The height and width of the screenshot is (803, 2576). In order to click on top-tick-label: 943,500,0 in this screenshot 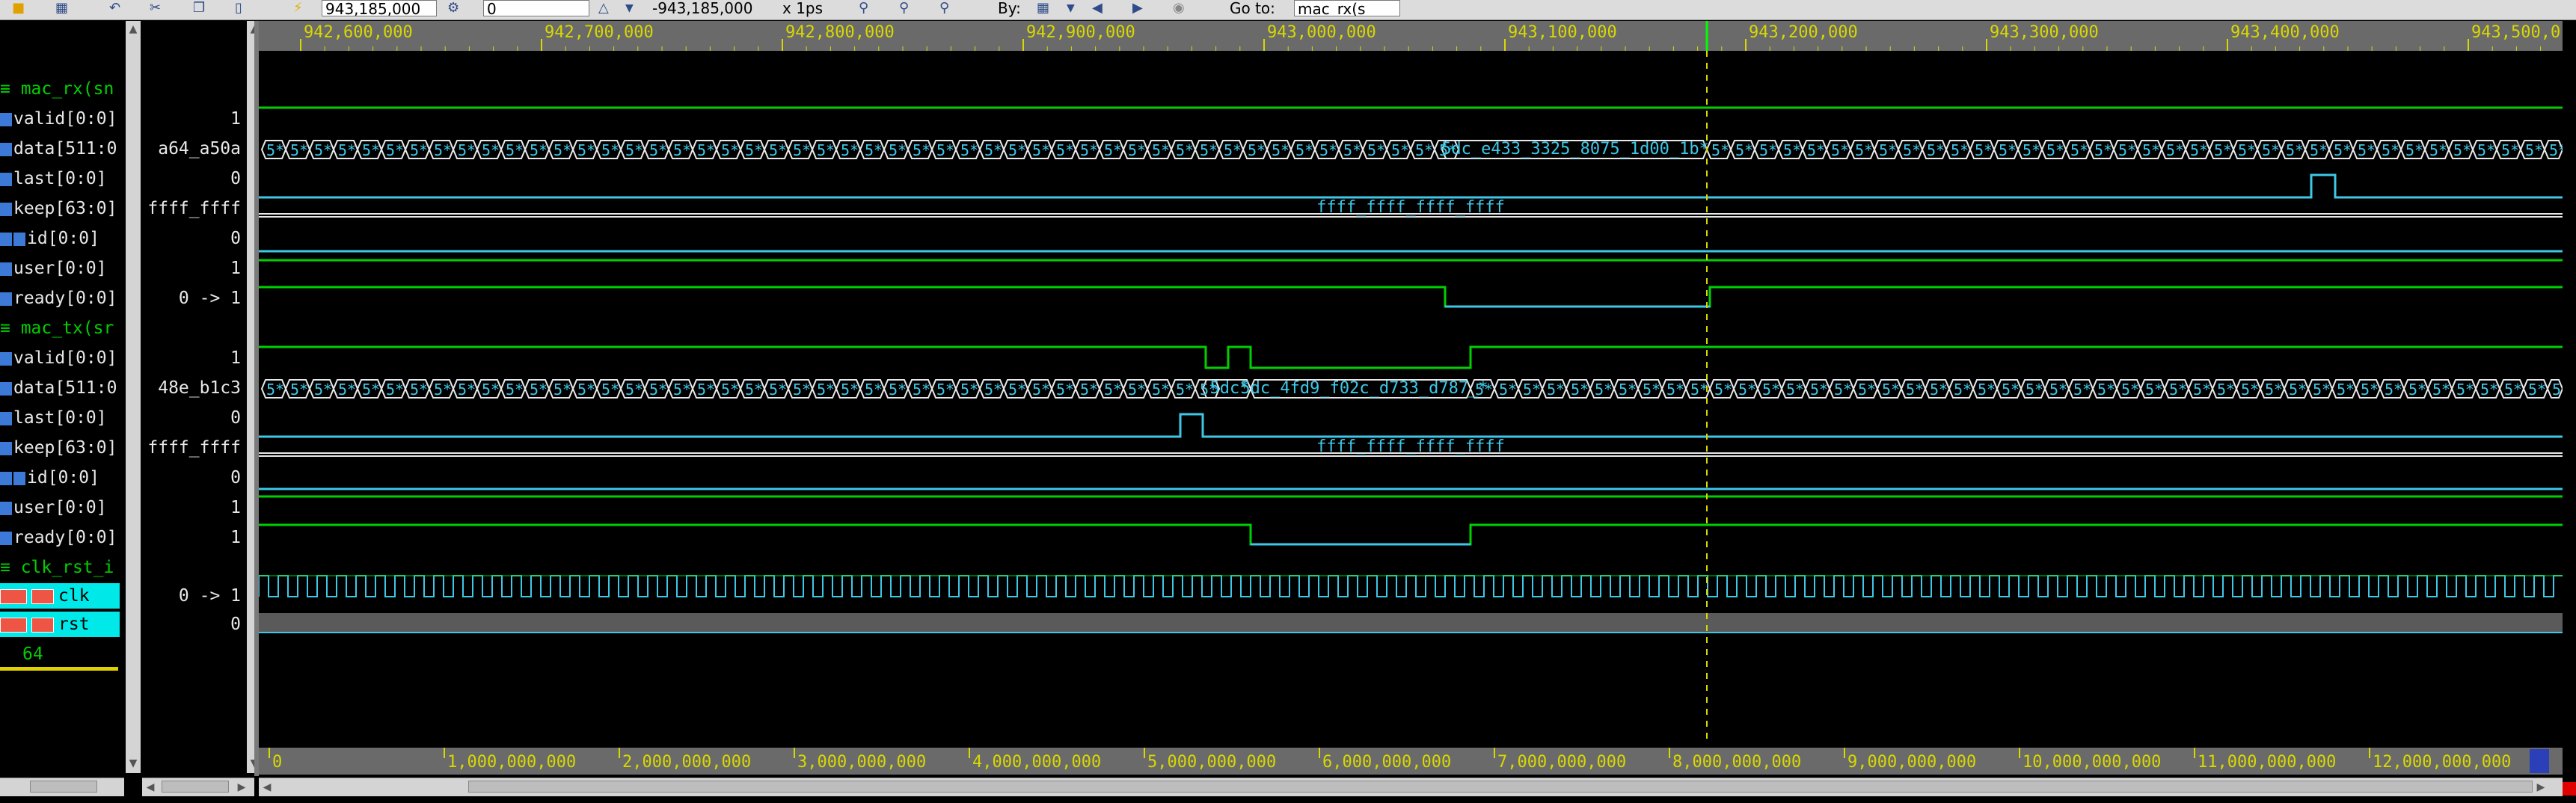, I will do `click(2515, 32)`.